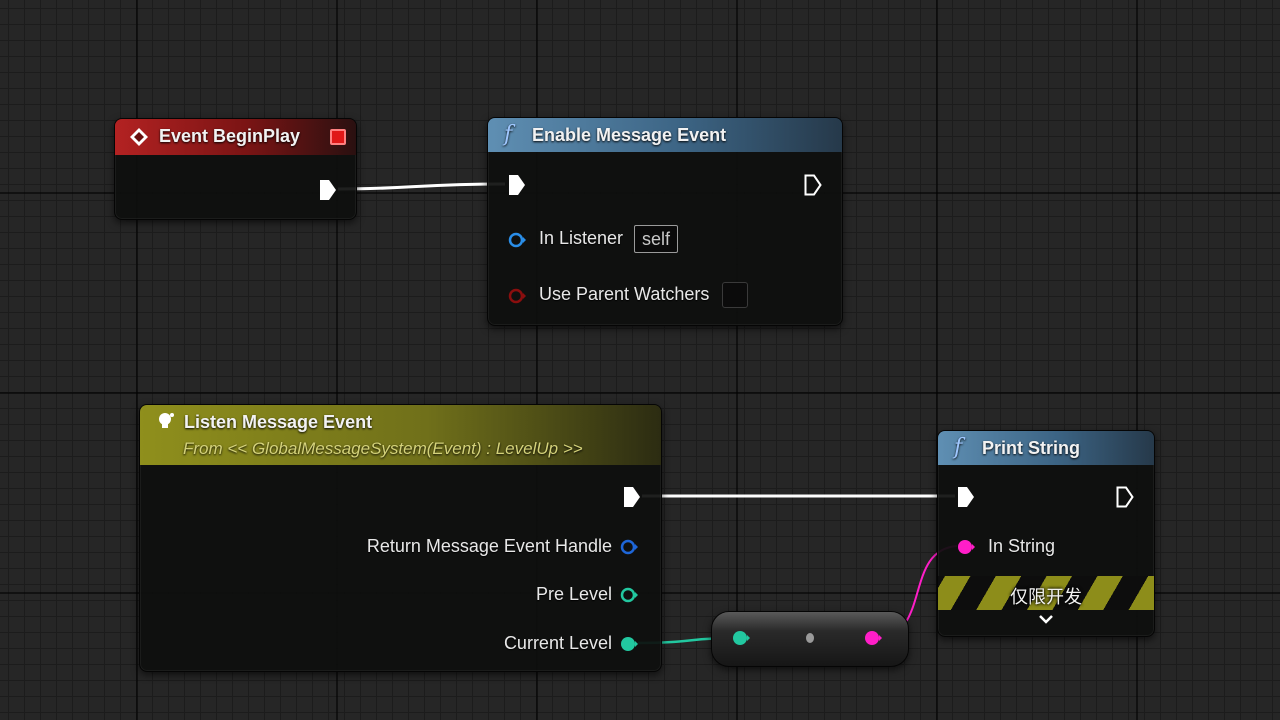 This screenshot has width=1280, height=720. I want to click on use-parent-watchers-label: Use Parent Watchers, so click(624, 294).